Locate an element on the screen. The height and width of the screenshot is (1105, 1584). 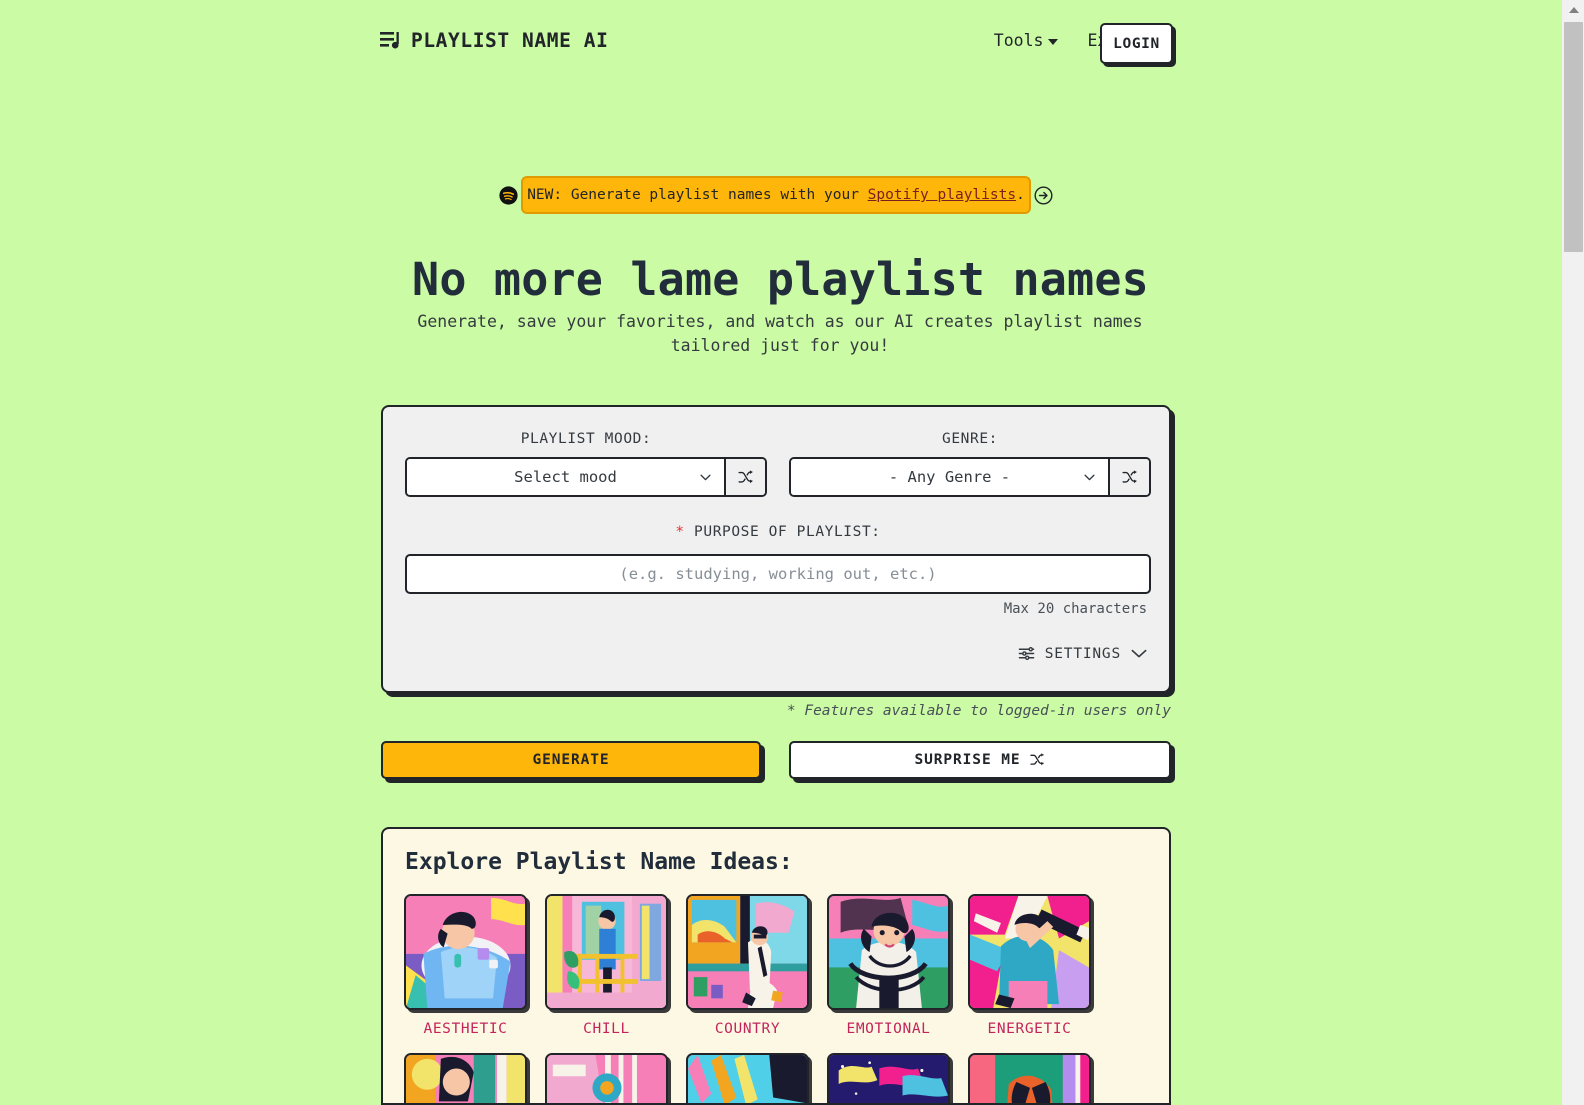
purpose-label: * PURPOSE OF PLAYLIST: is located at coordinates (778, 532).